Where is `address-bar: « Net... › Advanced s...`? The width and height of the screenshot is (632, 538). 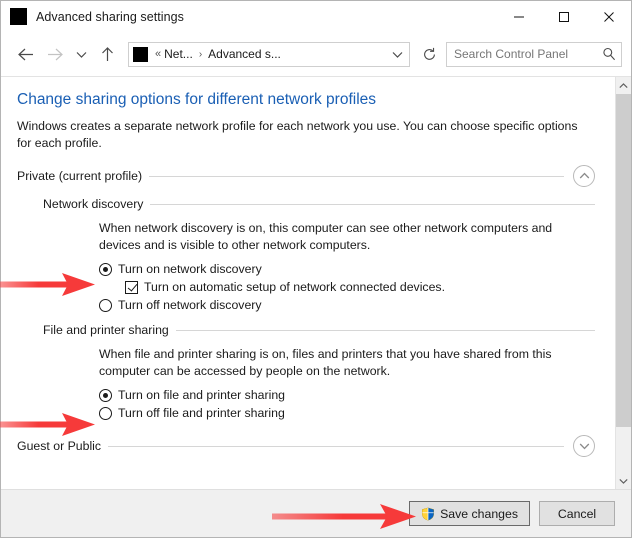
address-bar: « Net... › Advanced s... is located at coordinates (269, 54).